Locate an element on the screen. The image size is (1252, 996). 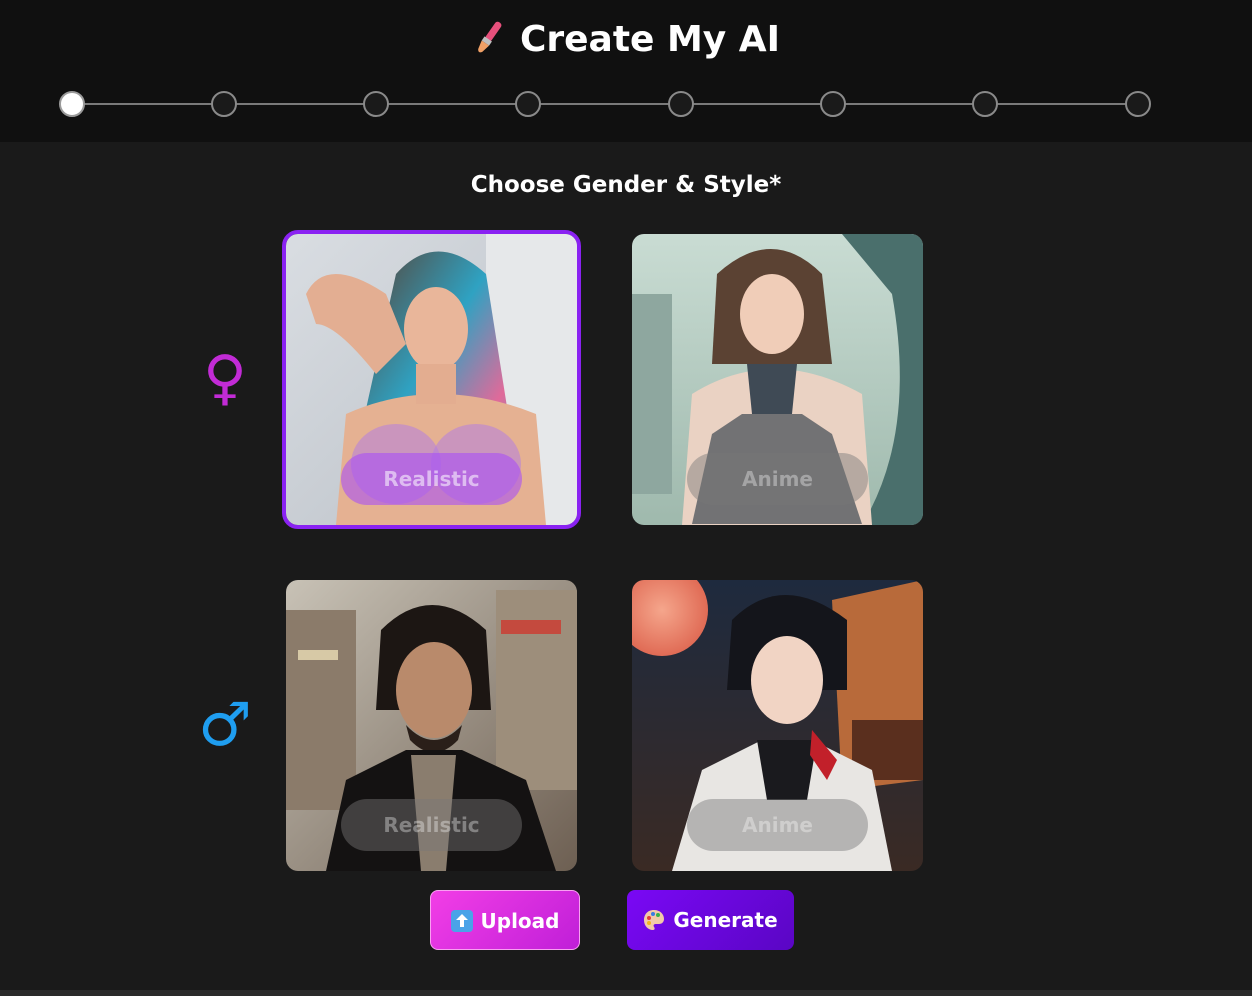
female-symbol-icon: ♀ is located at coordinates (225, 378).